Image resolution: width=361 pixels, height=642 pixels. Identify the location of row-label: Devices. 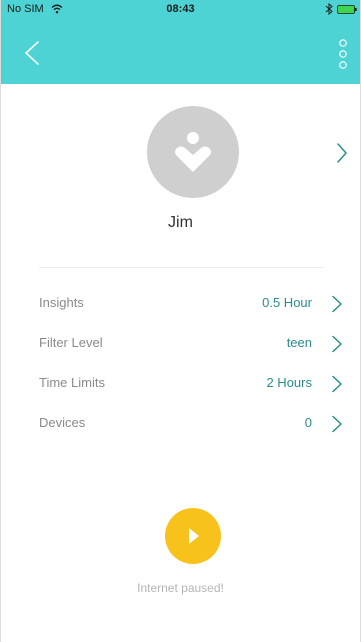
(62, 422).